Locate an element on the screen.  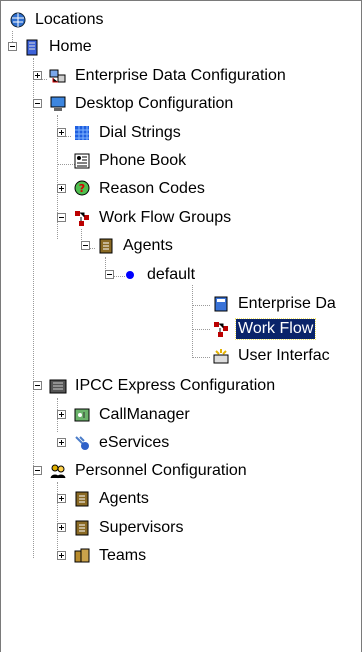
interface-icon is located at coordinates (221, 356).